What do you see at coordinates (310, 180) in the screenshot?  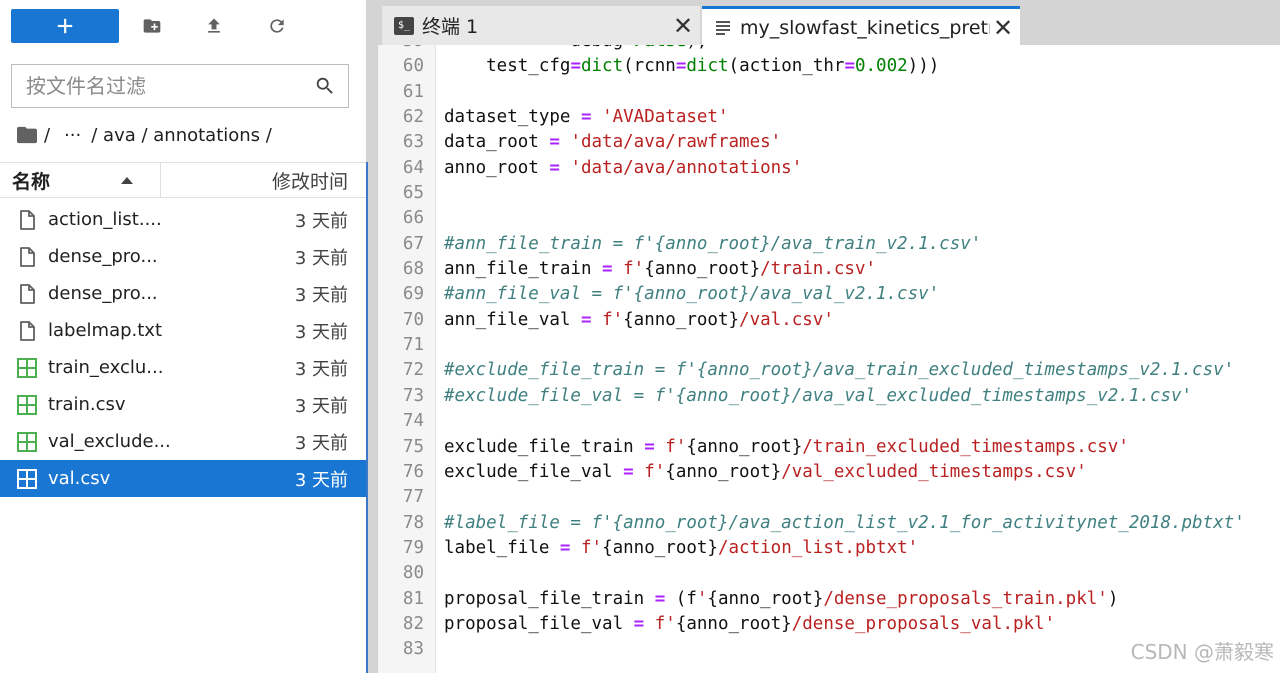 I see `column-header-modified: 修改时间` at bounding box center [310, 180].